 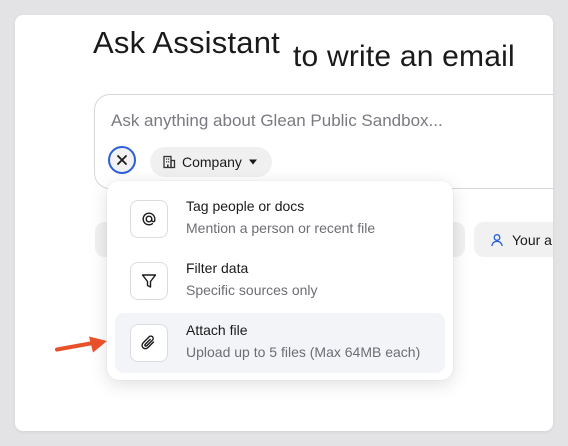 I want to click on menu-item-title: Filter data, so click(x=217, y=268).